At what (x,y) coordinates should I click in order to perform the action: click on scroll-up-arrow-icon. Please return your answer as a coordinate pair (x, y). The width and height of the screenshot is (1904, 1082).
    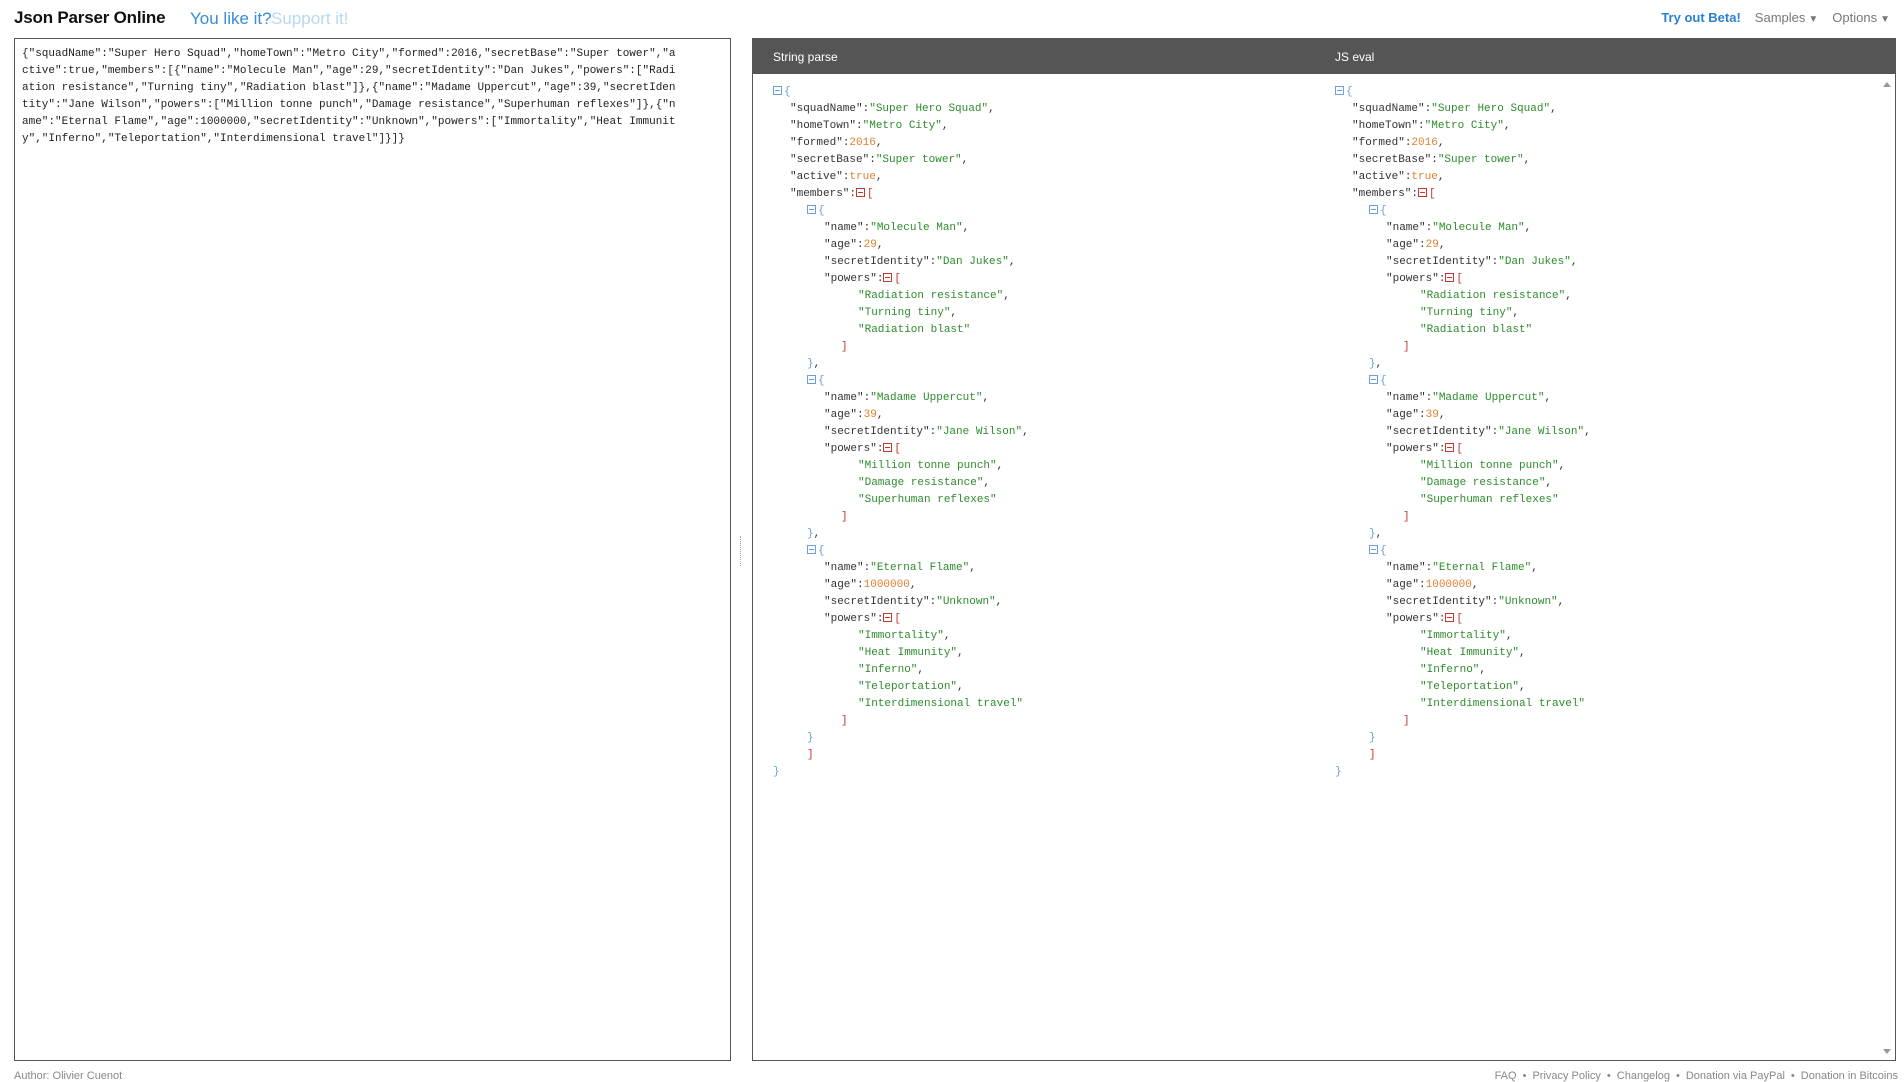
    Looking at the image, I should click on (1887, 84).